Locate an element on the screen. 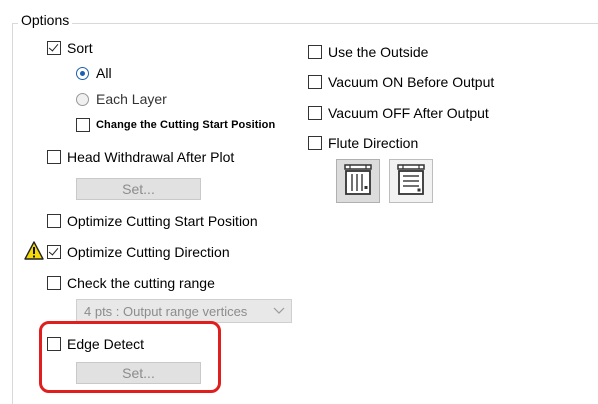 The height and width of the screenshot is (404, 598). optimize-start-label: Optimize Cutting Start Position is located at coordinates (162, 221).